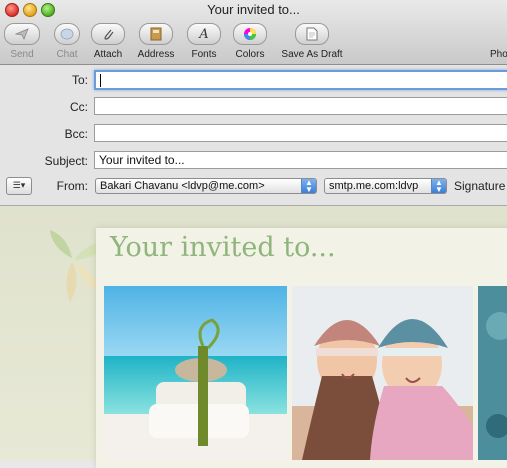  I want to click on to-field, so click(300, 80).